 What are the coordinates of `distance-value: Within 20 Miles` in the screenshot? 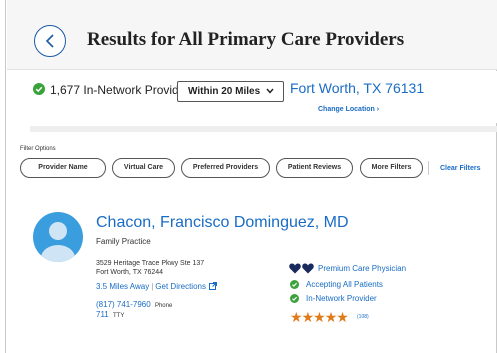 It's located at (224, 91).